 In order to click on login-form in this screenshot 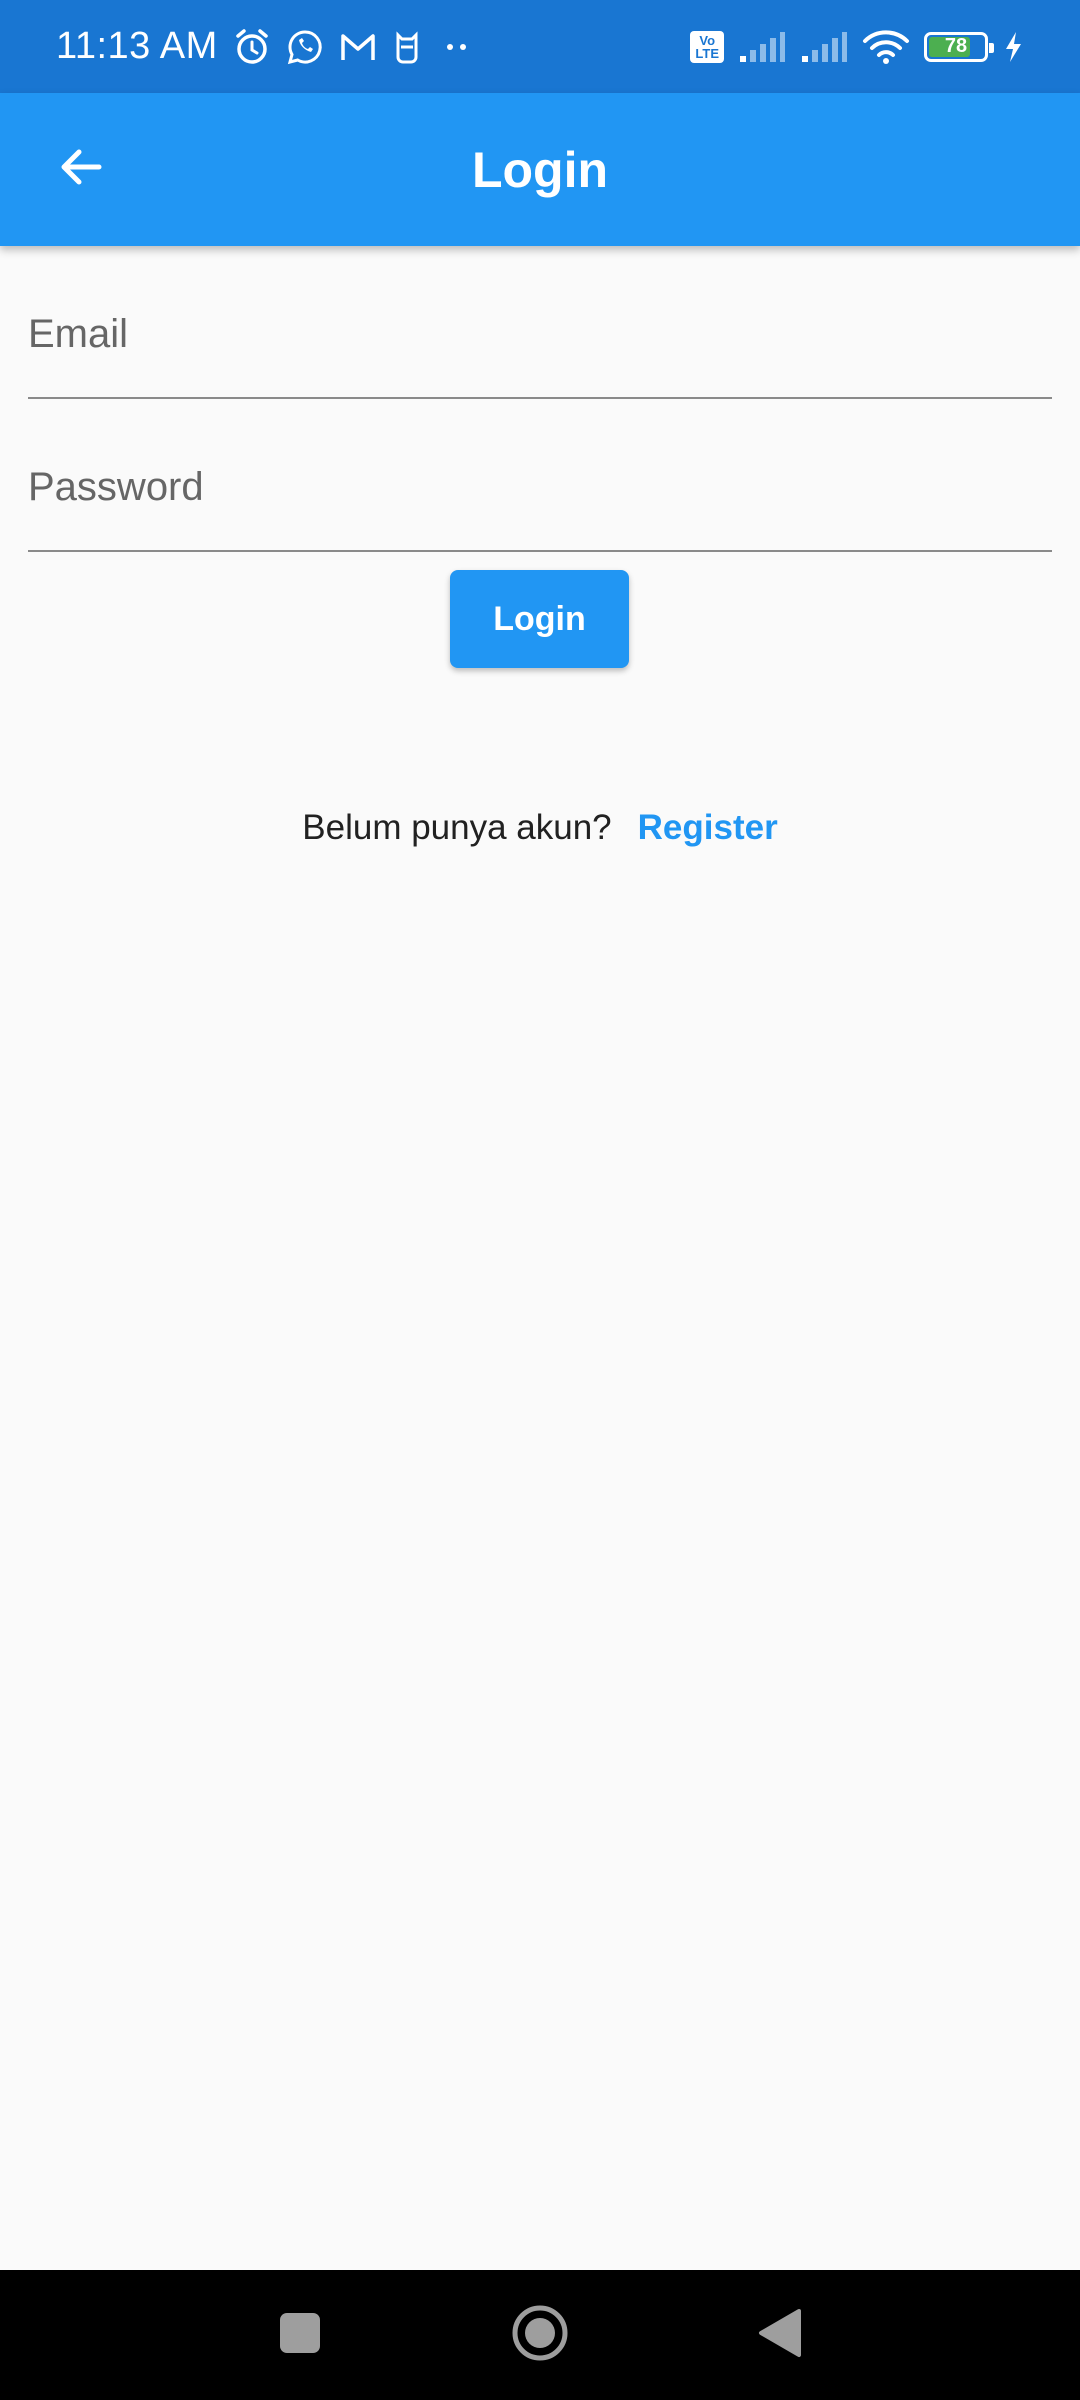, I will do `click(540, 399)`.